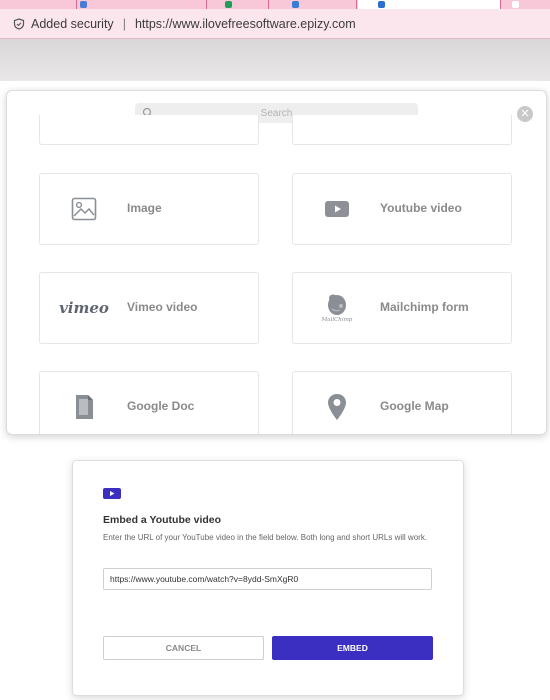  What do you see at coordinates (144, 208) in the screenshot?
I see `block-card-label: Image` at bounding box center [144, 208].